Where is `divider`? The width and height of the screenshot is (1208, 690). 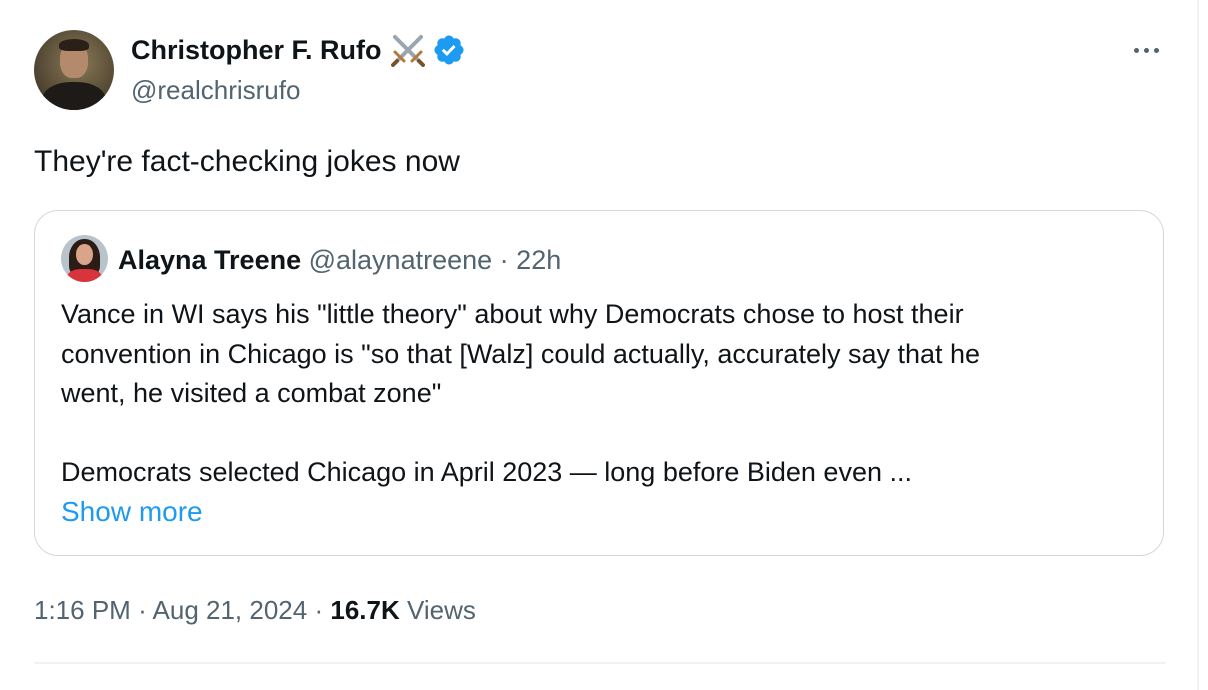 divider is located at coordinates (600, 663).